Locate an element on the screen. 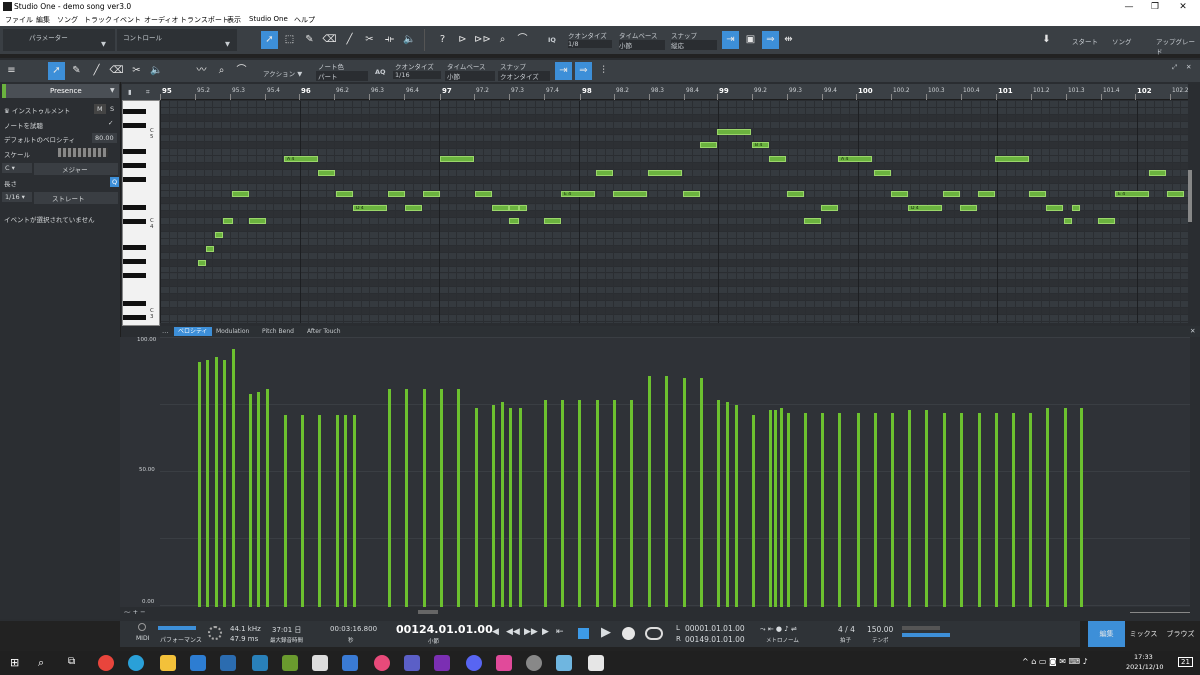 Image resolution: width=1200 pixels, height=675 pixels. tab-after-touch: After Touch is located at coordinates (324, 331).